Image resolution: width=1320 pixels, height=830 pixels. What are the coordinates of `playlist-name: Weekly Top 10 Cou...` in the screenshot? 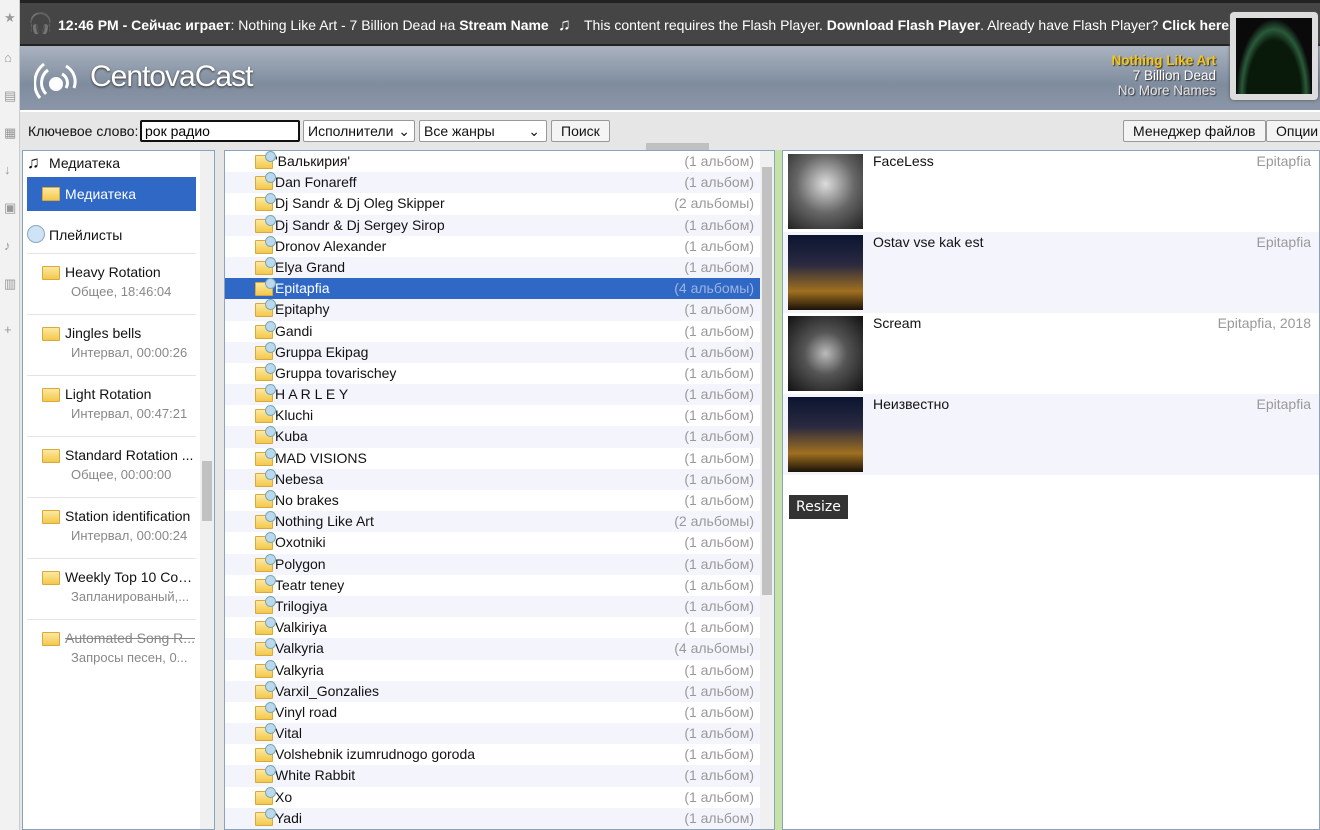 It's located at (130, 577).